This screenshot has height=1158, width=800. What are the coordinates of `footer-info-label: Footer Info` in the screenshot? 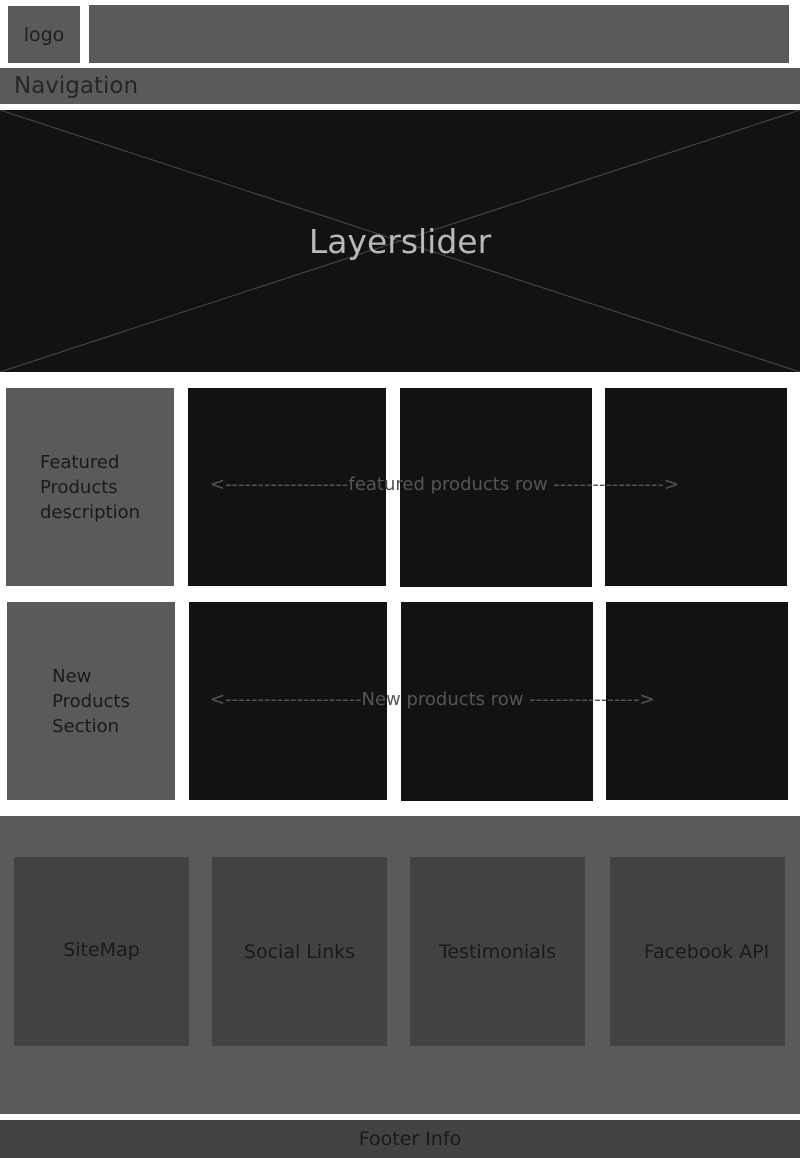 It's located at (410, 1139).